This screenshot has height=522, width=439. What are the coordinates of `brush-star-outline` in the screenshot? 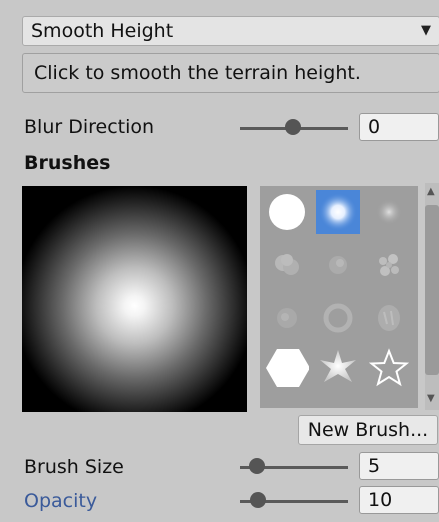 It's located at (389, 368).